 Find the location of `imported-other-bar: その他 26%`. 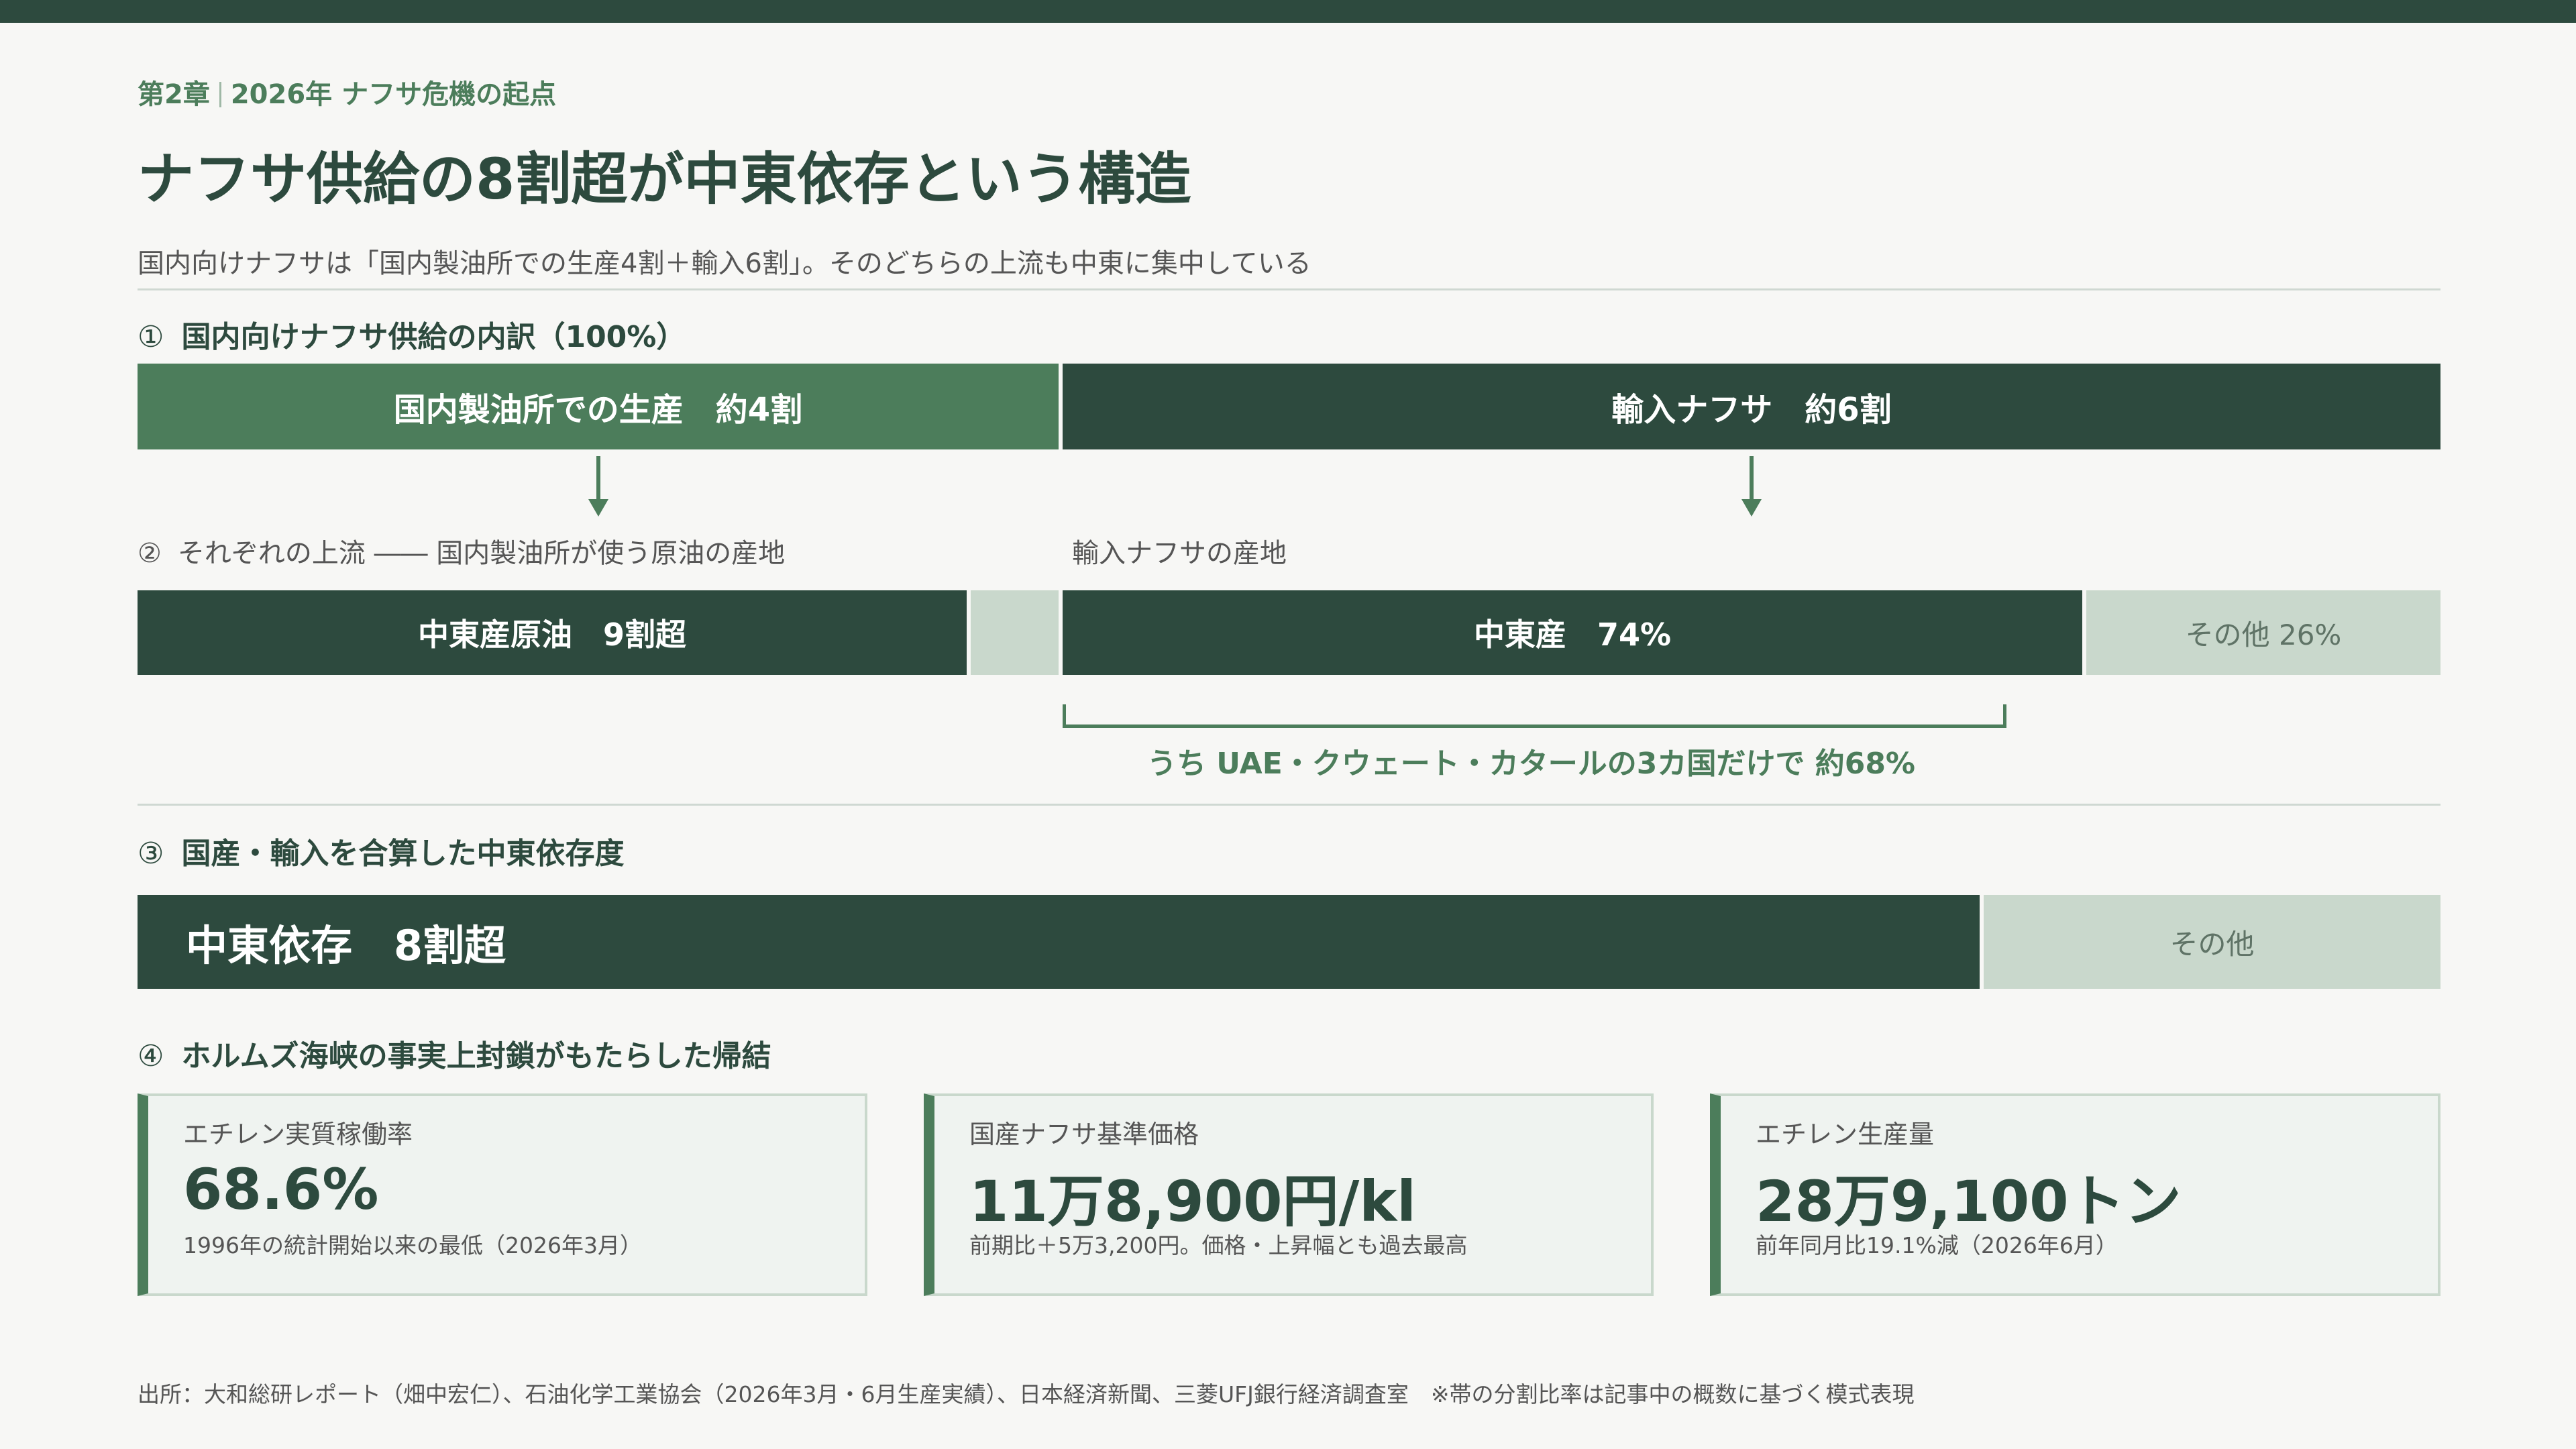

imported-other-bar: その他 26% is located at coordinates (2263, 632).